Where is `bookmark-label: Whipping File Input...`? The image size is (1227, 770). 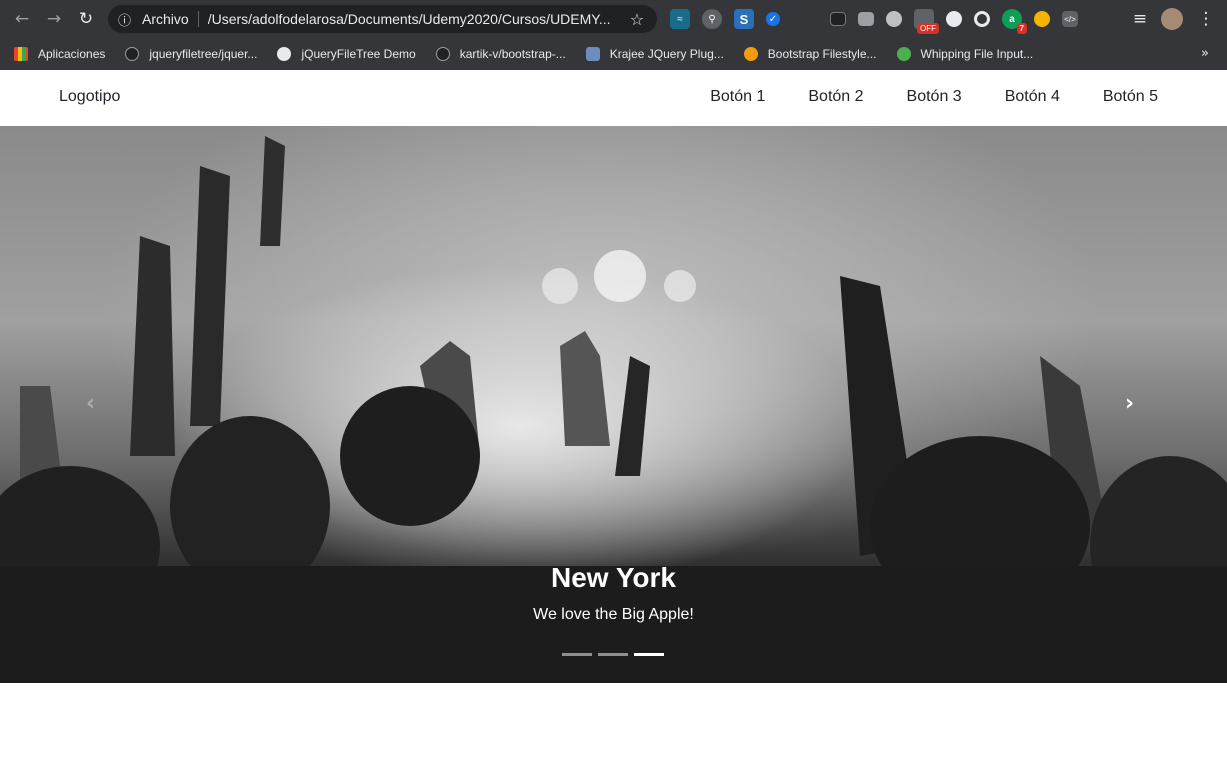
bookmark-label: Whipping File Input... is located at coordinates (977, 54).